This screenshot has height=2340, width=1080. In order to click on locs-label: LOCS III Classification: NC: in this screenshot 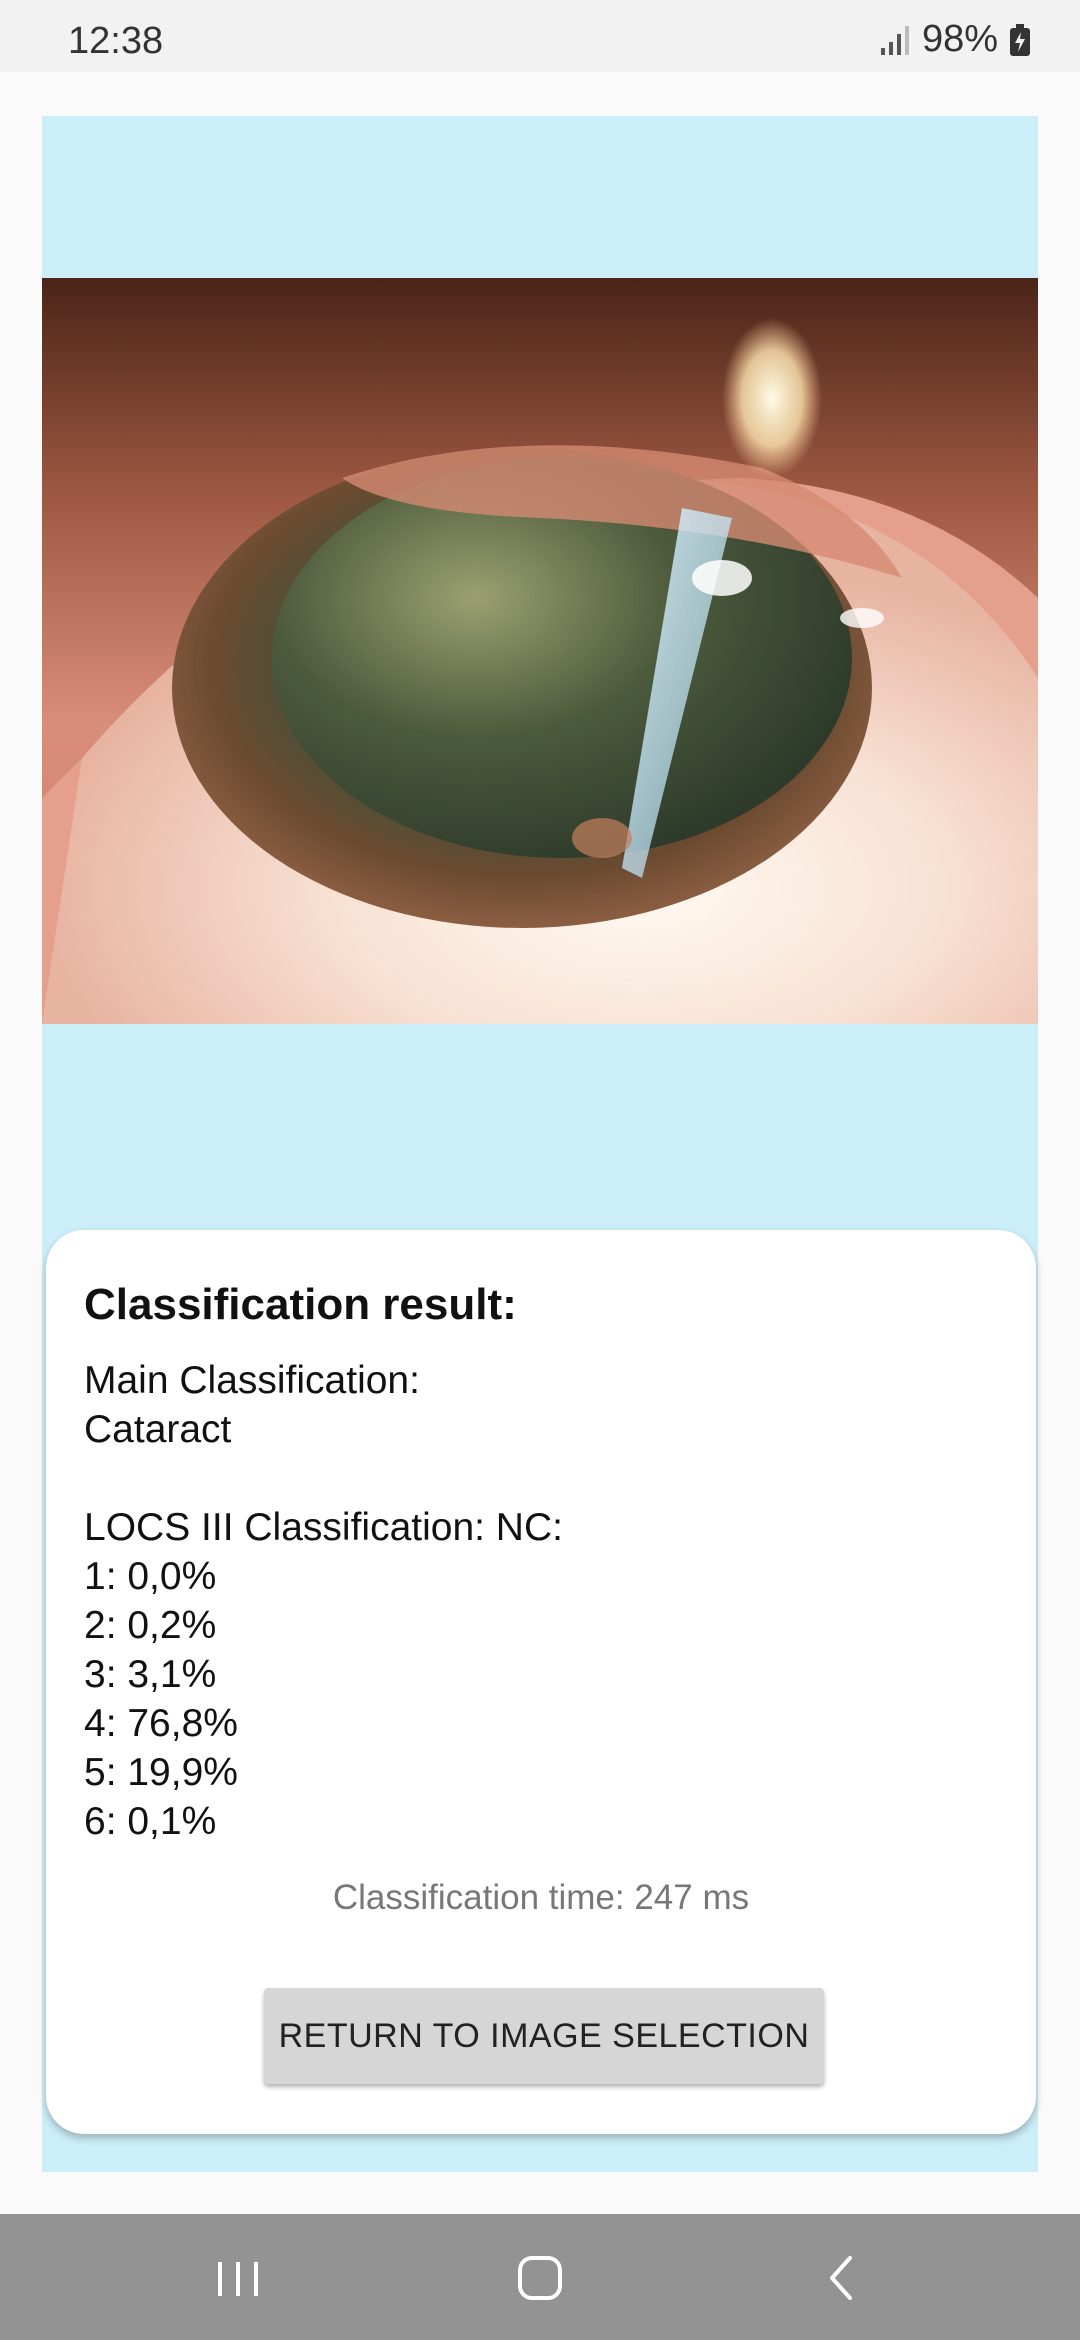, I will do `click(323, 1527)`.